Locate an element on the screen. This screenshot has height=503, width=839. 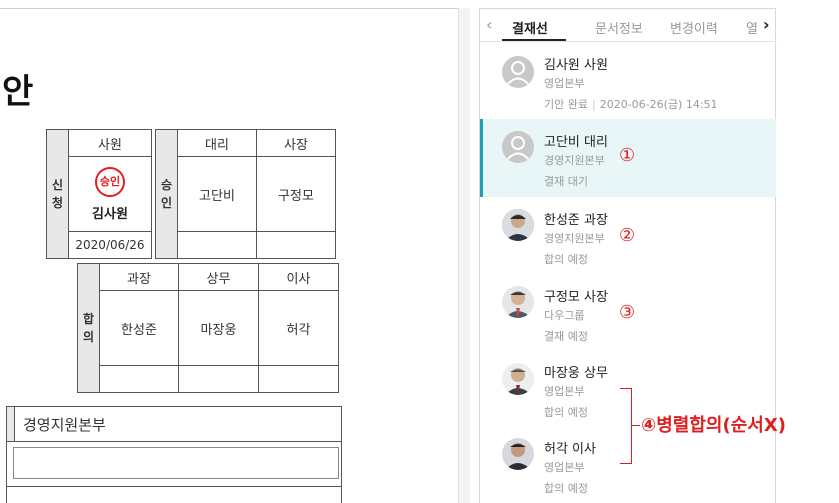
agreement-rank-3: 이사 is located at coordinates (298, 277).